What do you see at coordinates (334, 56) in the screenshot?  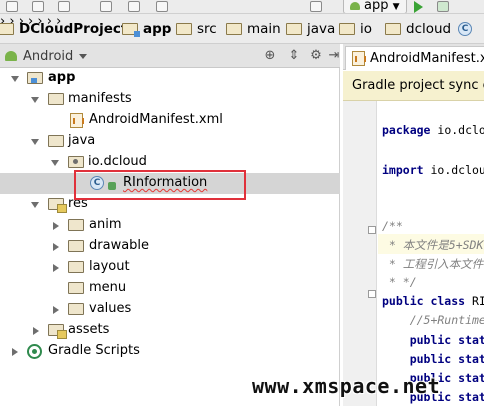 I see `hide-panel-icon: ⇥` at bounding box center [334, 56].